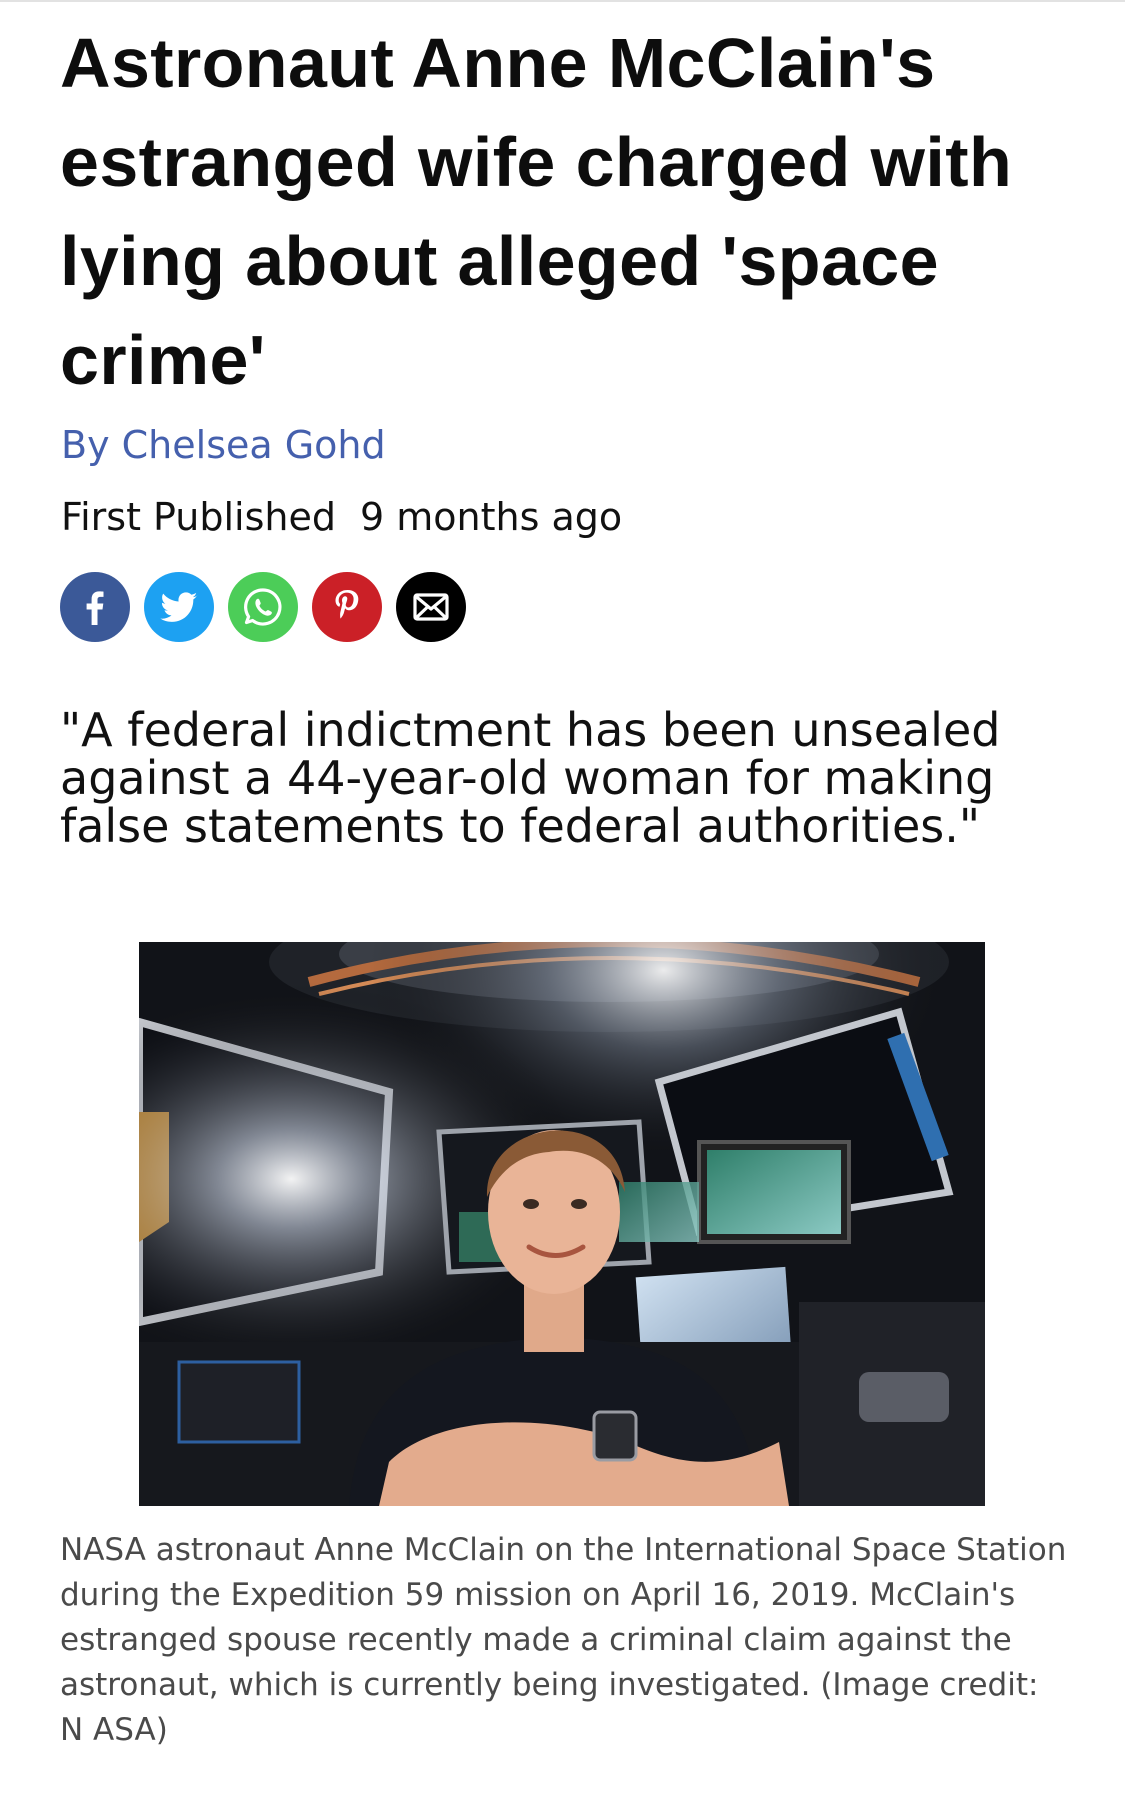 Image resolution: width=1125 pixels, height=1805 pixels. I want to click on twitter-icon, so click(179, 607).